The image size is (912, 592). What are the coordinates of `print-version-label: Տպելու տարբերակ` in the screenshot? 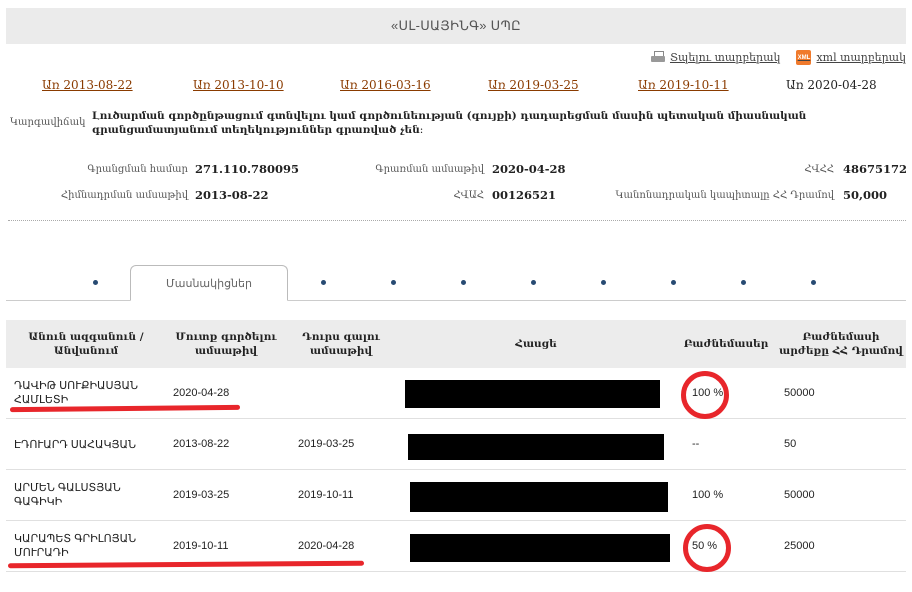 It's located at (725, 57).